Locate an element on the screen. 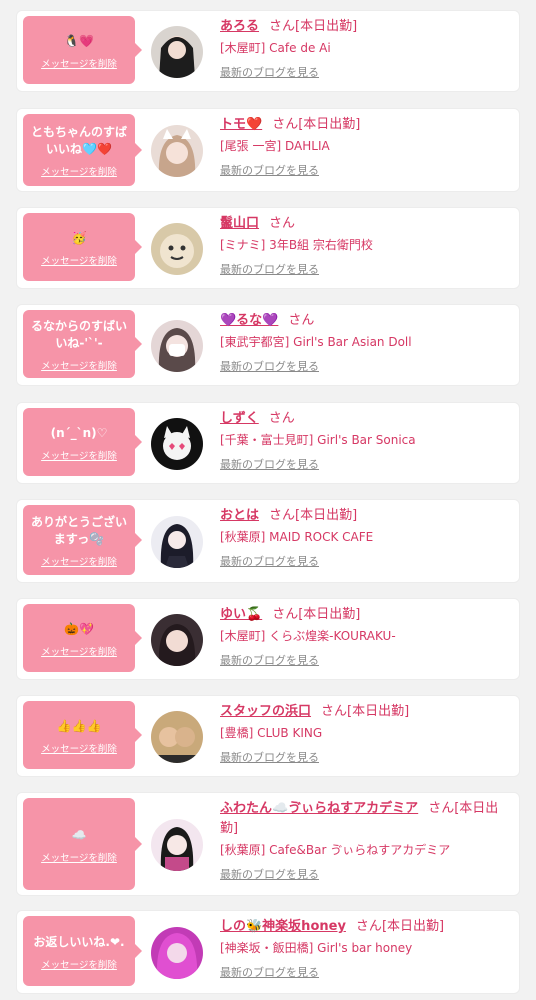 The width and height of the screenshot is (536, 1000). user-name-link: あろる is located at coordinates (239, 26).